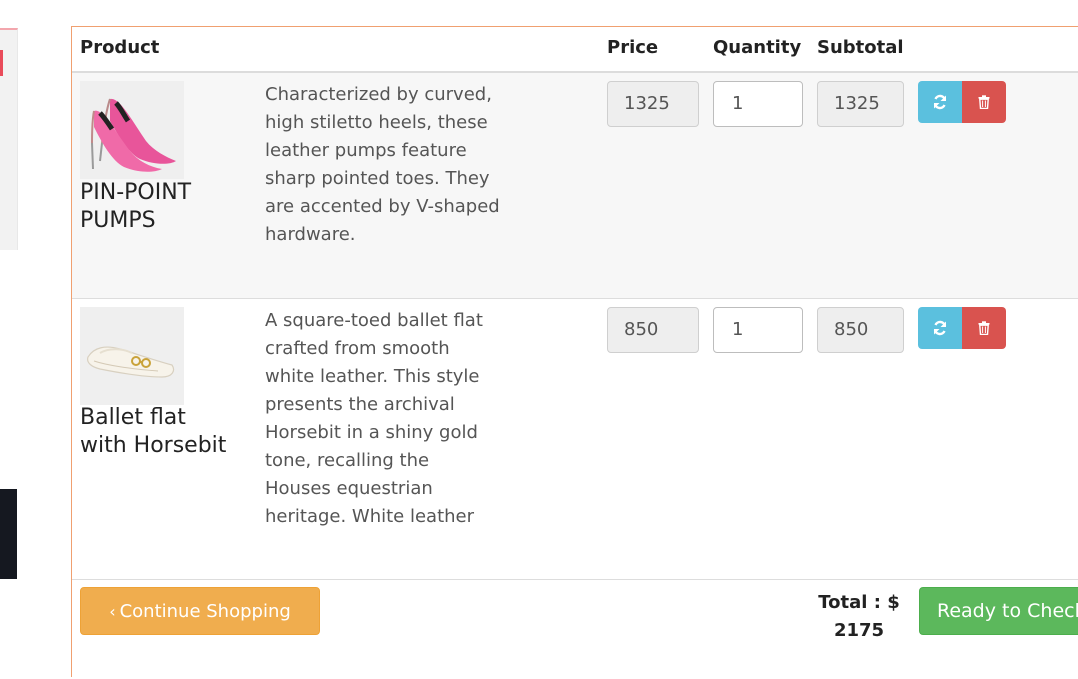 Image resolution: width=1078 pixels, height=679 pixels. What do you see at coordinates (9, 139) in the screenshot?
I see `adjacent-panel-fragment` at bounding box center [9, 139].